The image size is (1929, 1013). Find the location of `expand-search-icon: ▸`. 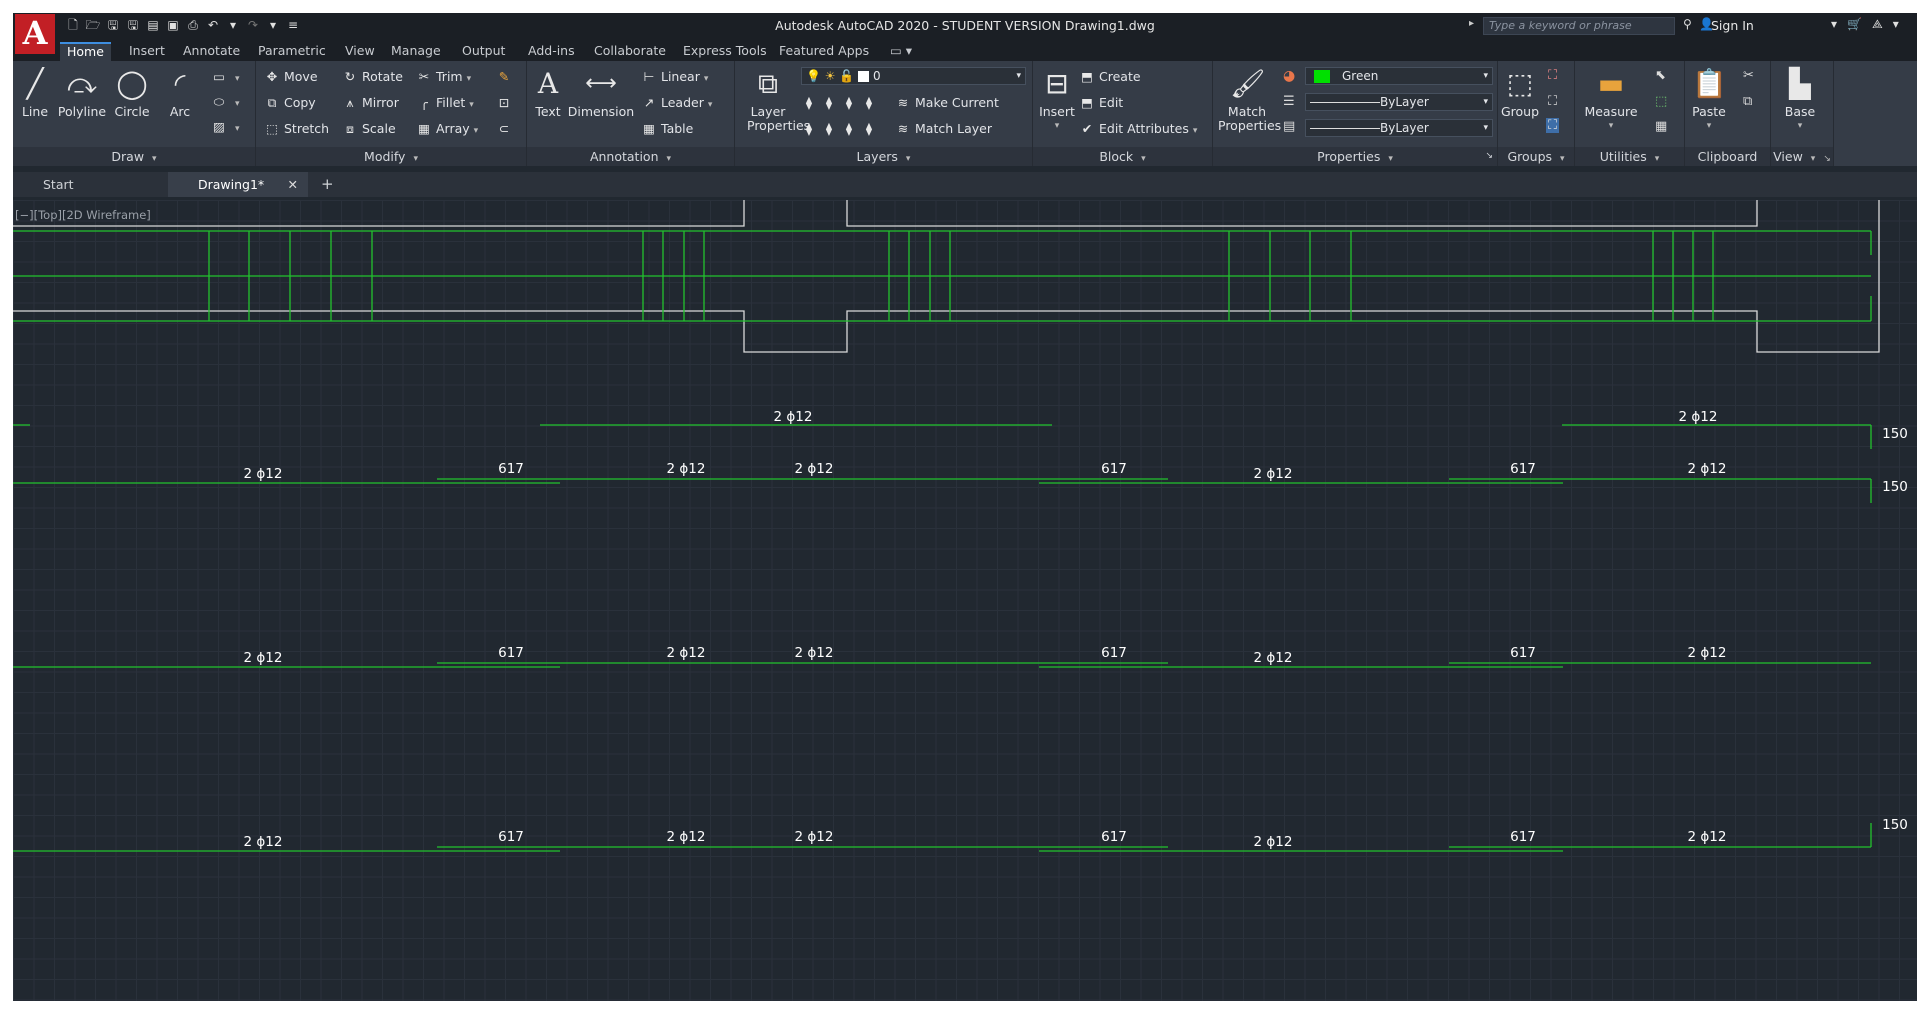

expand-search-icon: ▸ is located at coordinates (1471, 23).